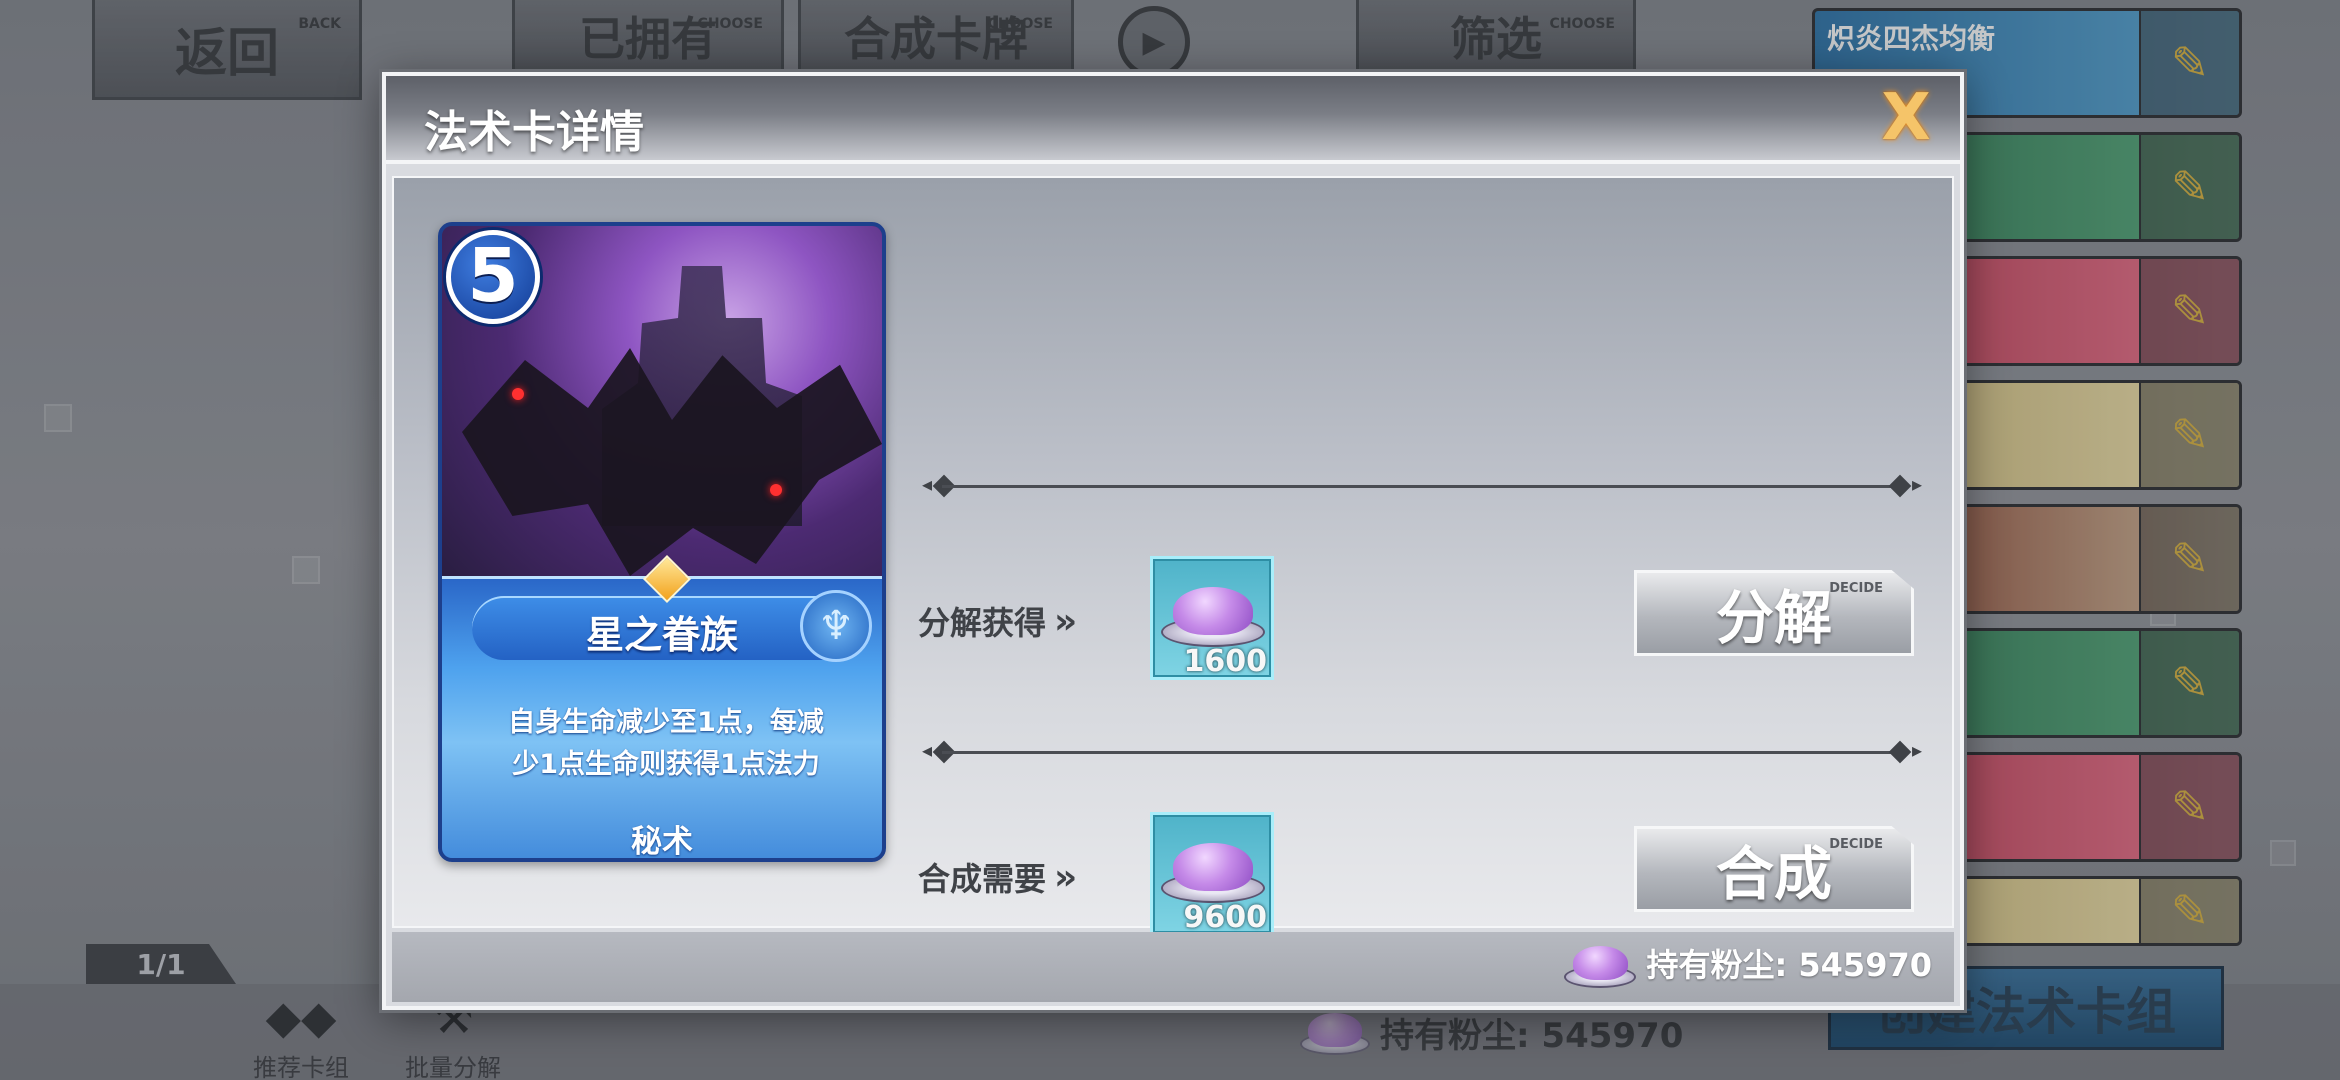  Describe the element at coordinates (1173, 967) in the screenshot. I see `dialog-footer: 持有粉尘: 545970` at that location.